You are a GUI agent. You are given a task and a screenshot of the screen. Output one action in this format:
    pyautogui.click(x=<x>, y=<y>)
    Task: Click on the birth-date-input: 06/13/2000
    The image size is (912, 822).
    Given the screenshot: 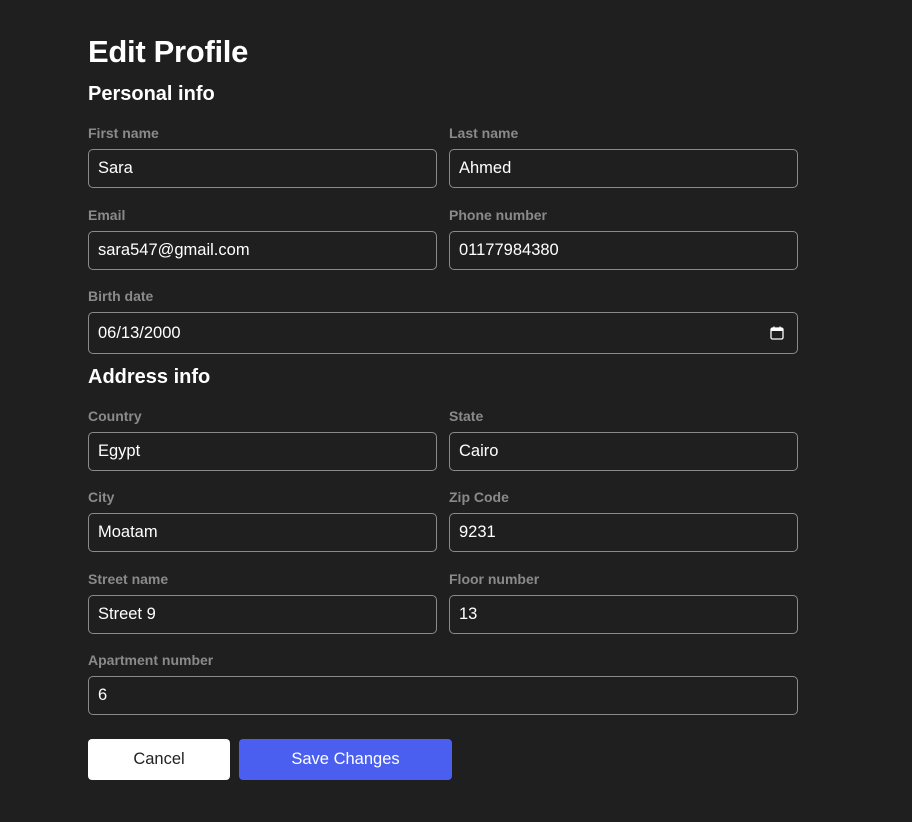 What is the action you would take?
    pyautogui.click(x=443, y=333)
    